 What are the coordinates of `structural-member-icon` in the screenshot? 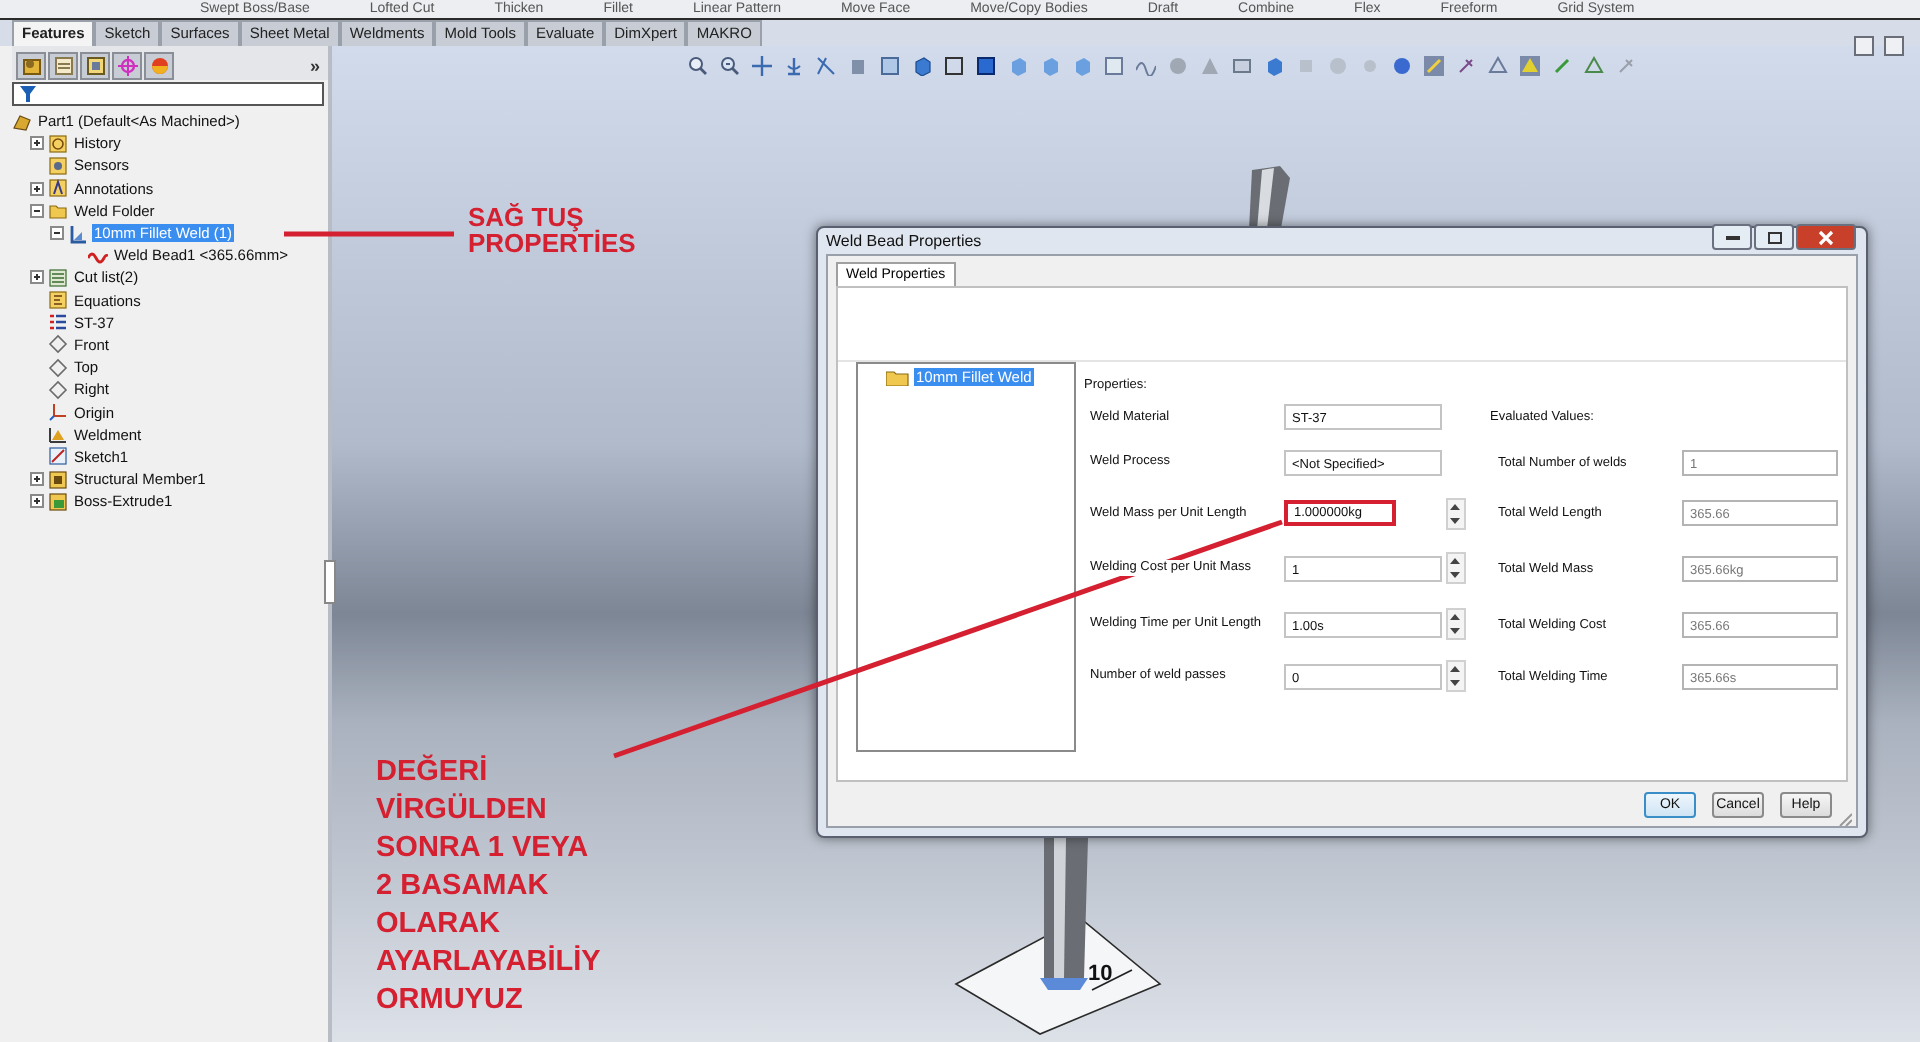 It's located at (58, 479).